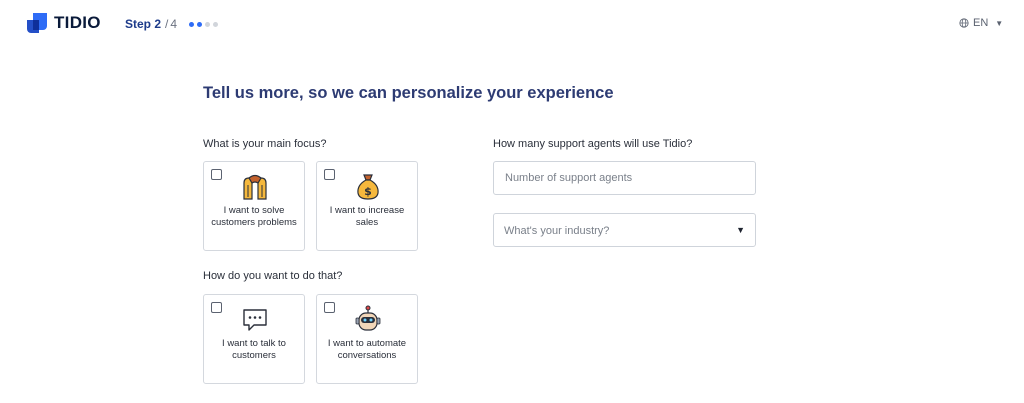 This screenshot has width=1024, height=403. I want to click on option-solve-problems: I want to solve customers problems, so click(254, 206).